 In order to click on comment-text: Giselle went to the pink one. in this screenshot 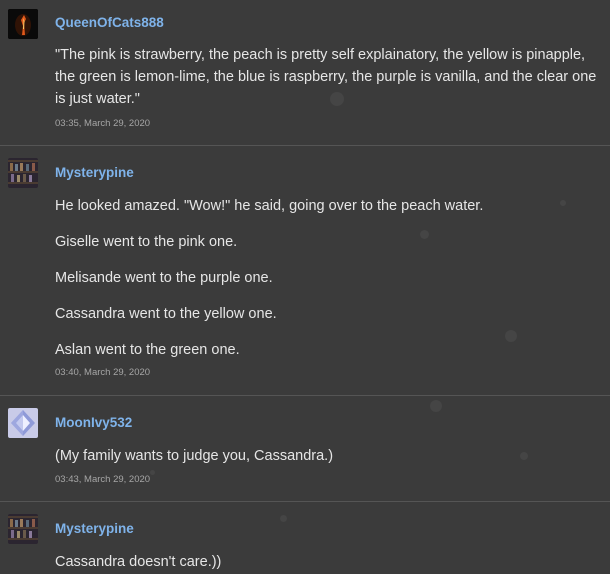, I will do `click(146, 242)`.